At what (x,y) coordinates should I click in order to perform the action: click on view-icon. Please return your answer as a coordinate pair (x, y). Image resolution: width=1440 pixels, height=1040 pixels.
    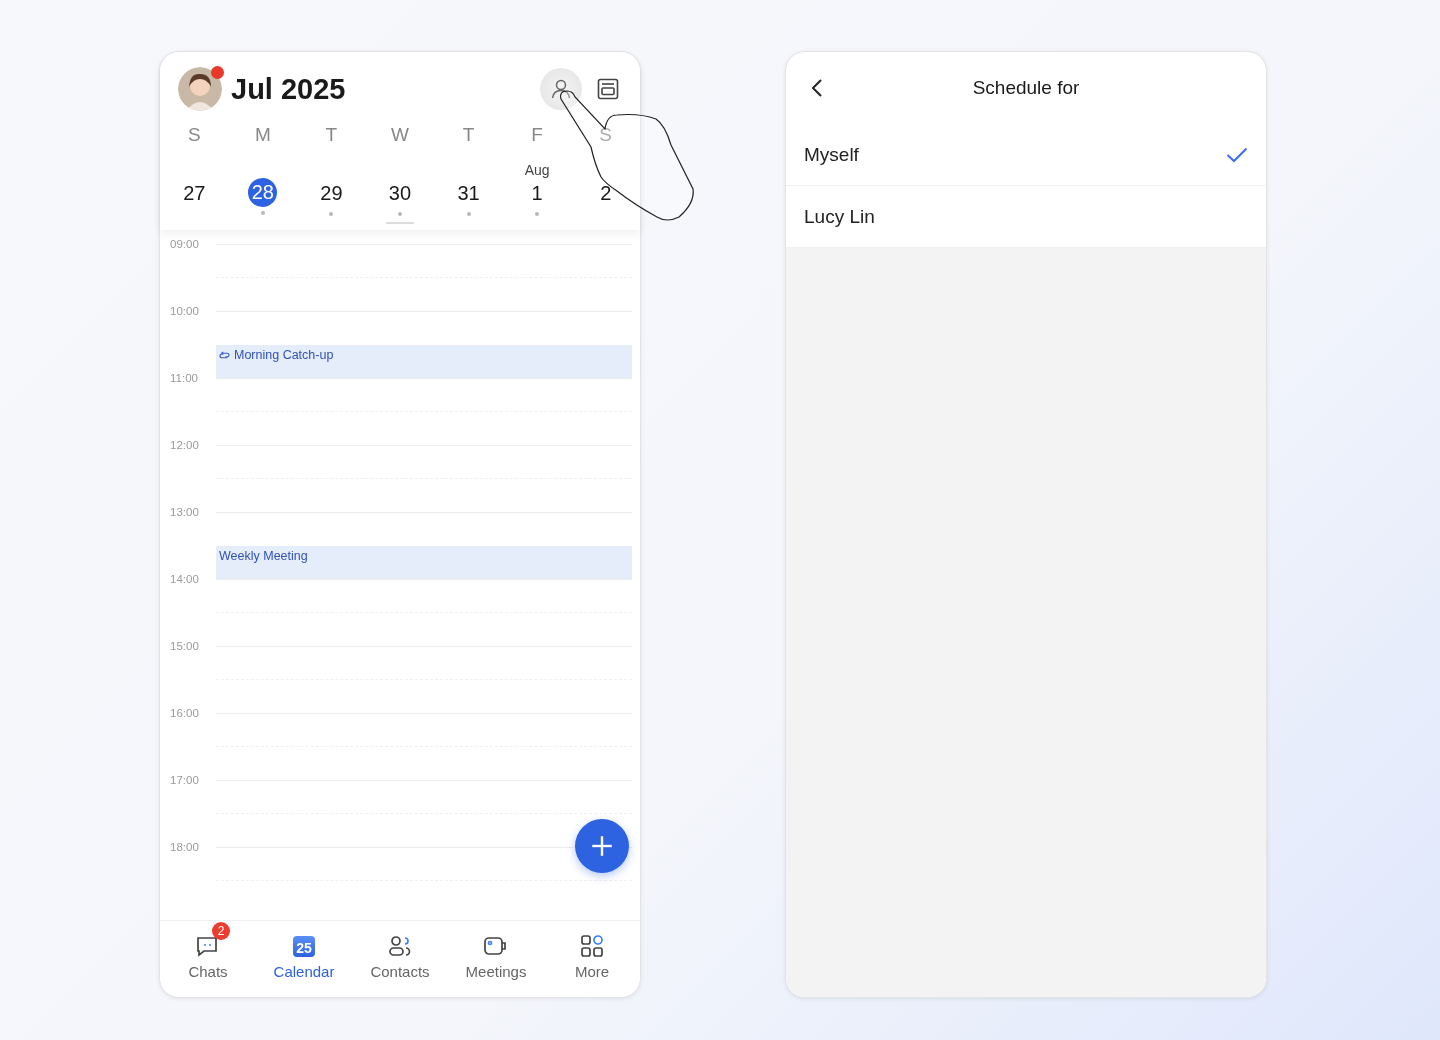
    Looking at the image, I should click on (608, 89).